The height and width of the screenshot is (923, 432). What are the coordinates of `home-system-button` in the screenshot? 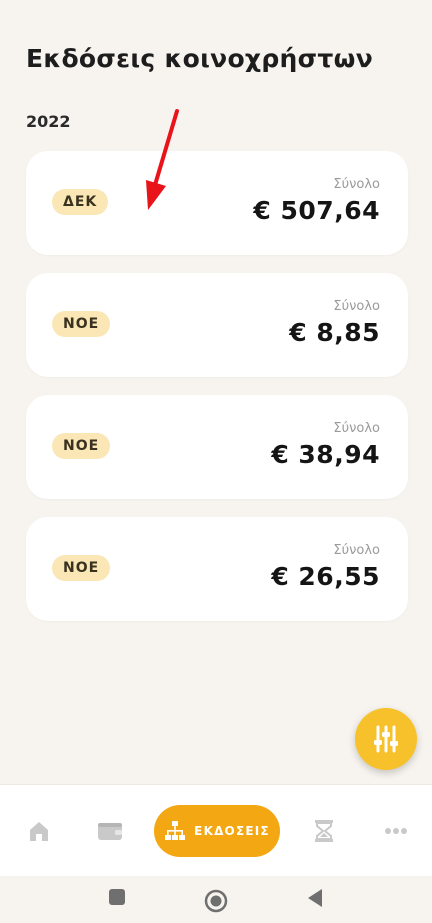 It's located at (216, 903).